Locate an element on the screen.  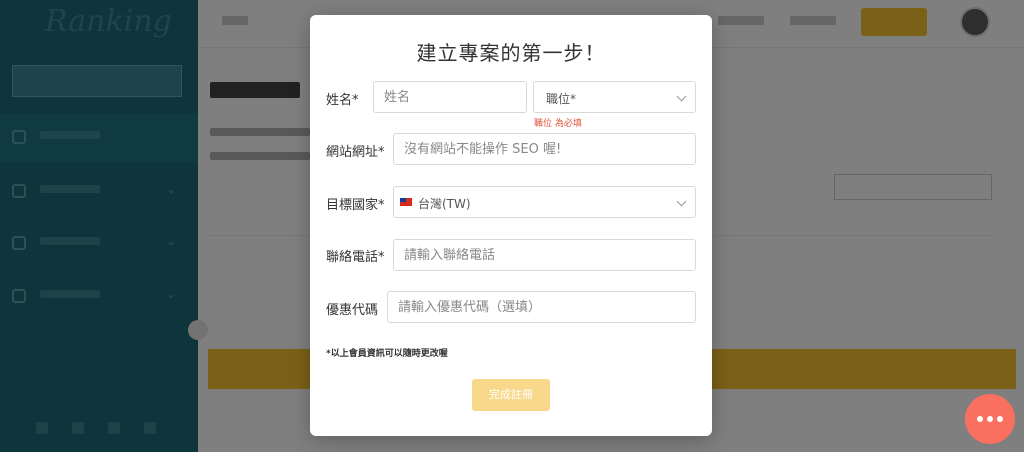
phone-input is located at coordinates (544, 255).